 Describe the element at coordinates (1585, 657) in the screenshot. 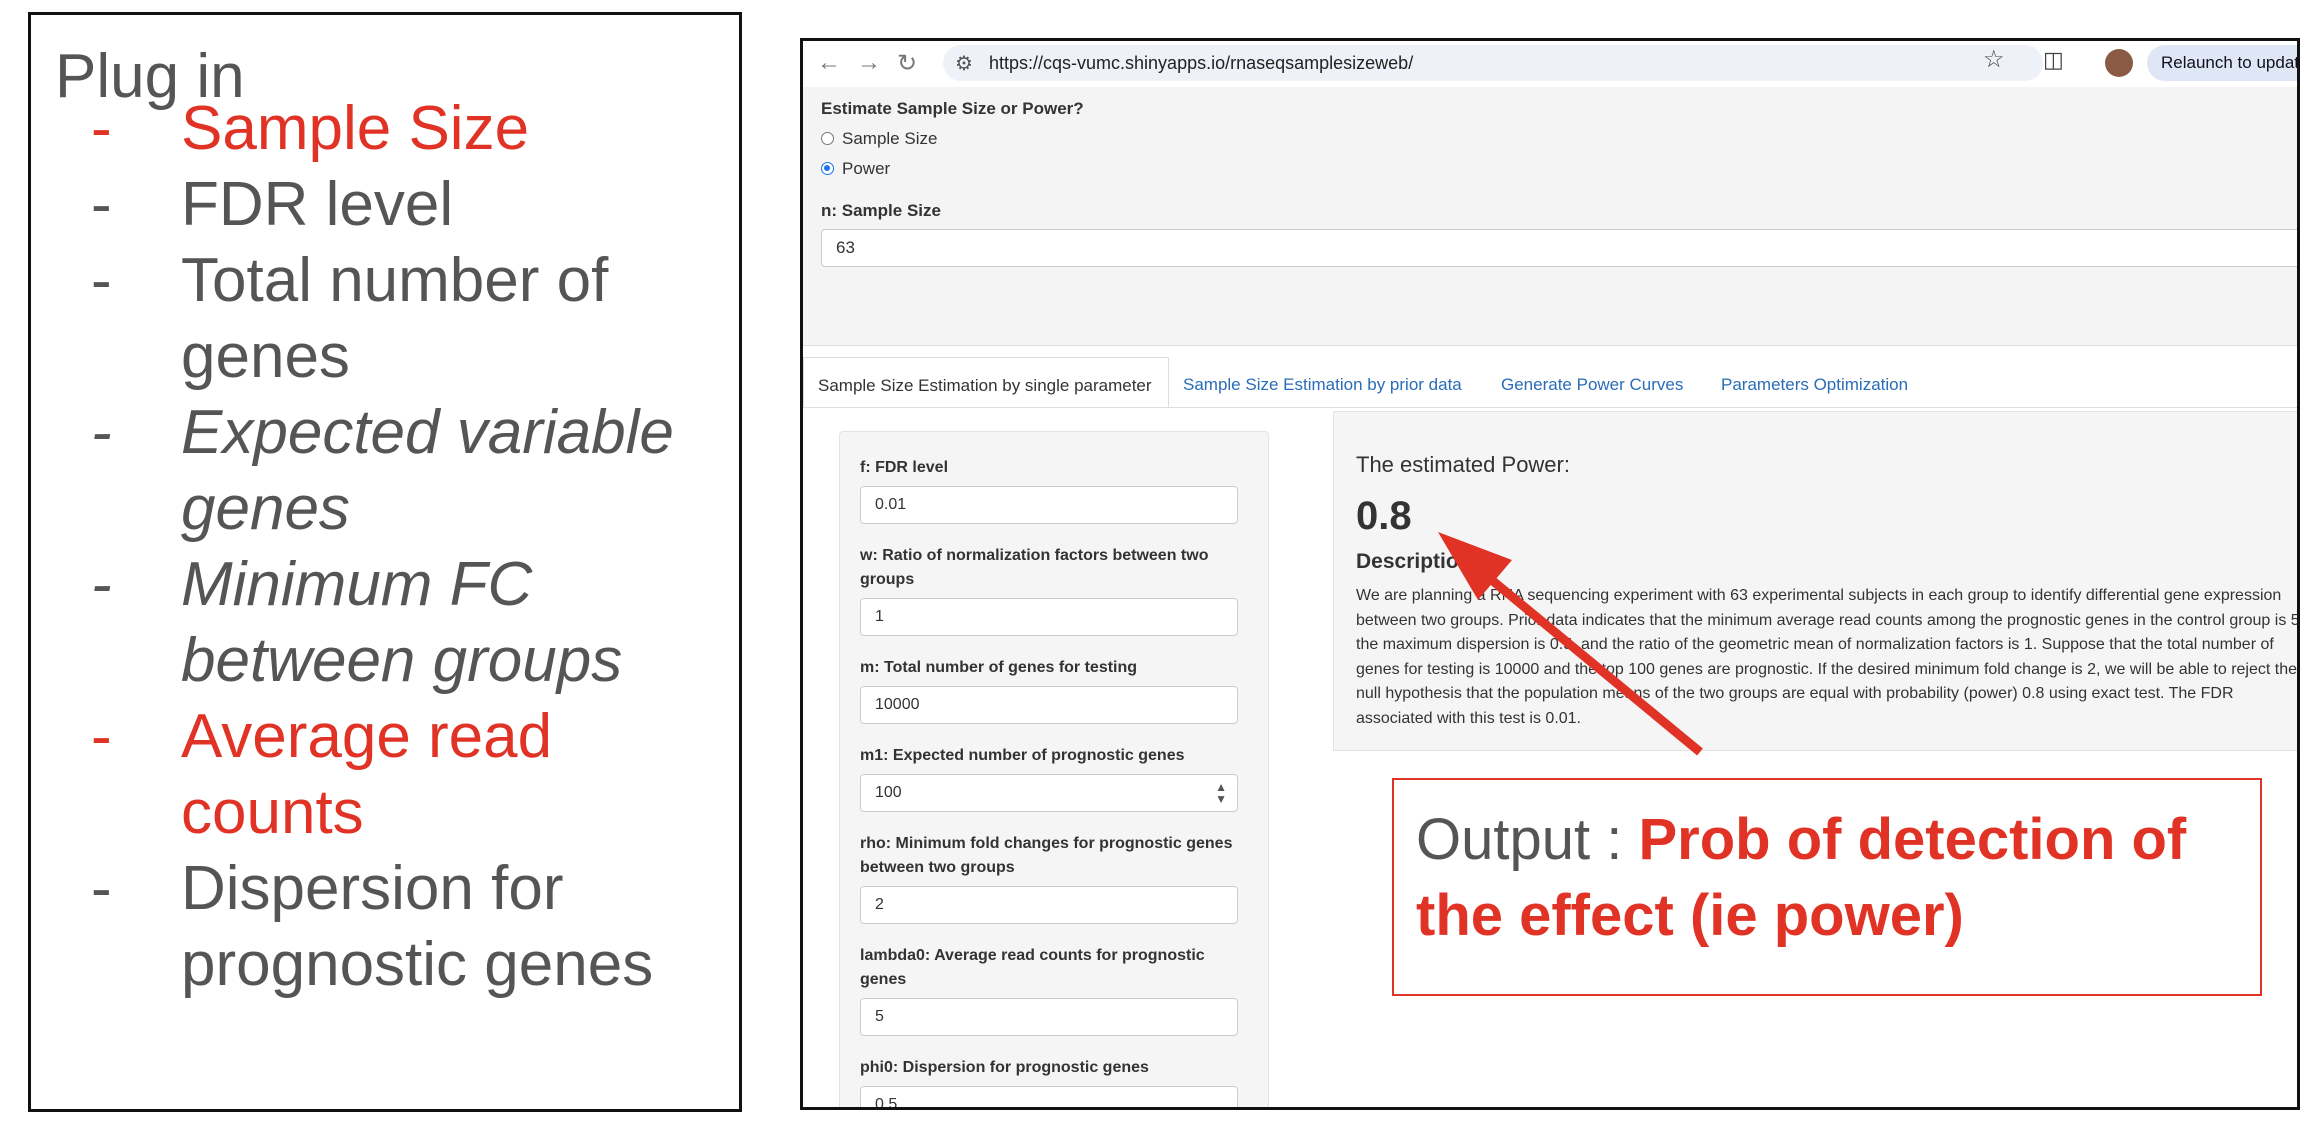

I see `arrow-shaft` at that location.